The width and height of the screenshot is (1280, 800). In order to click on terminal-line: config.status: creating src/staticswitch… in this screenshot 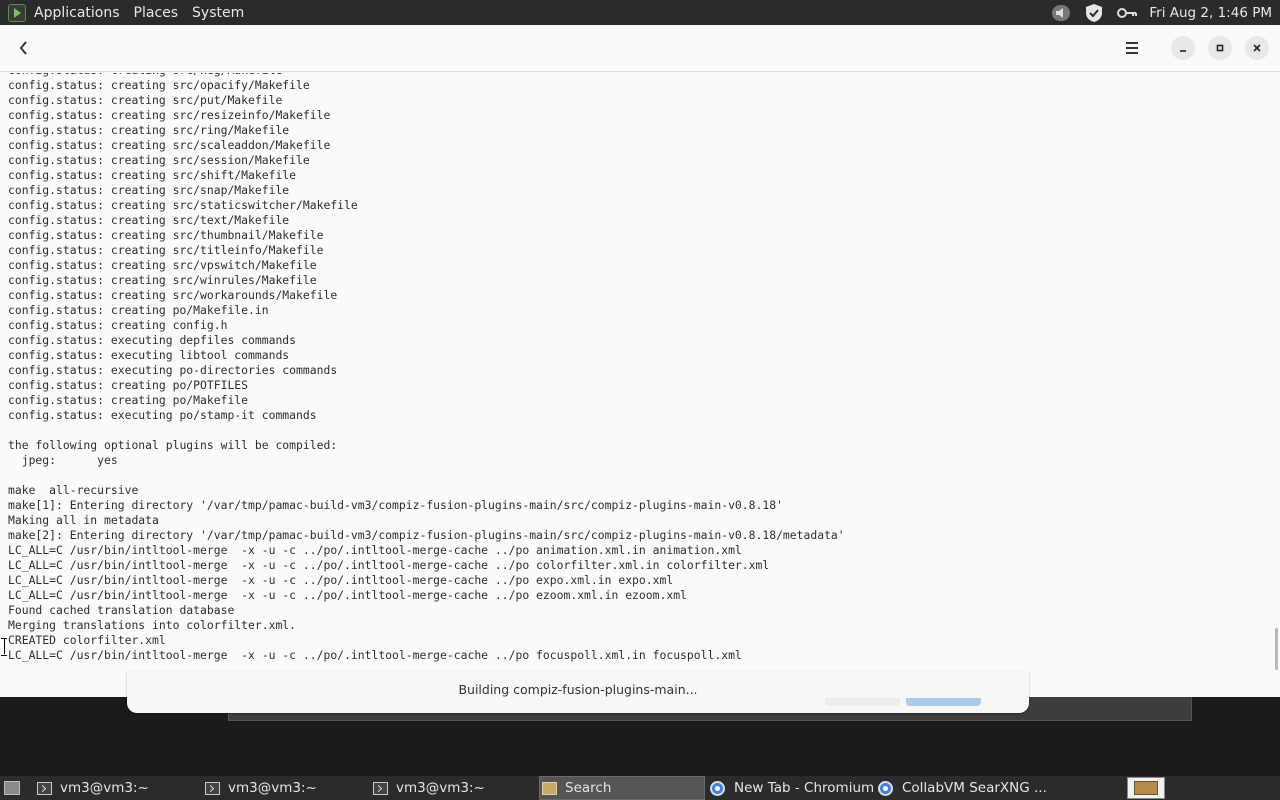, I will do `click(183, 205)`.